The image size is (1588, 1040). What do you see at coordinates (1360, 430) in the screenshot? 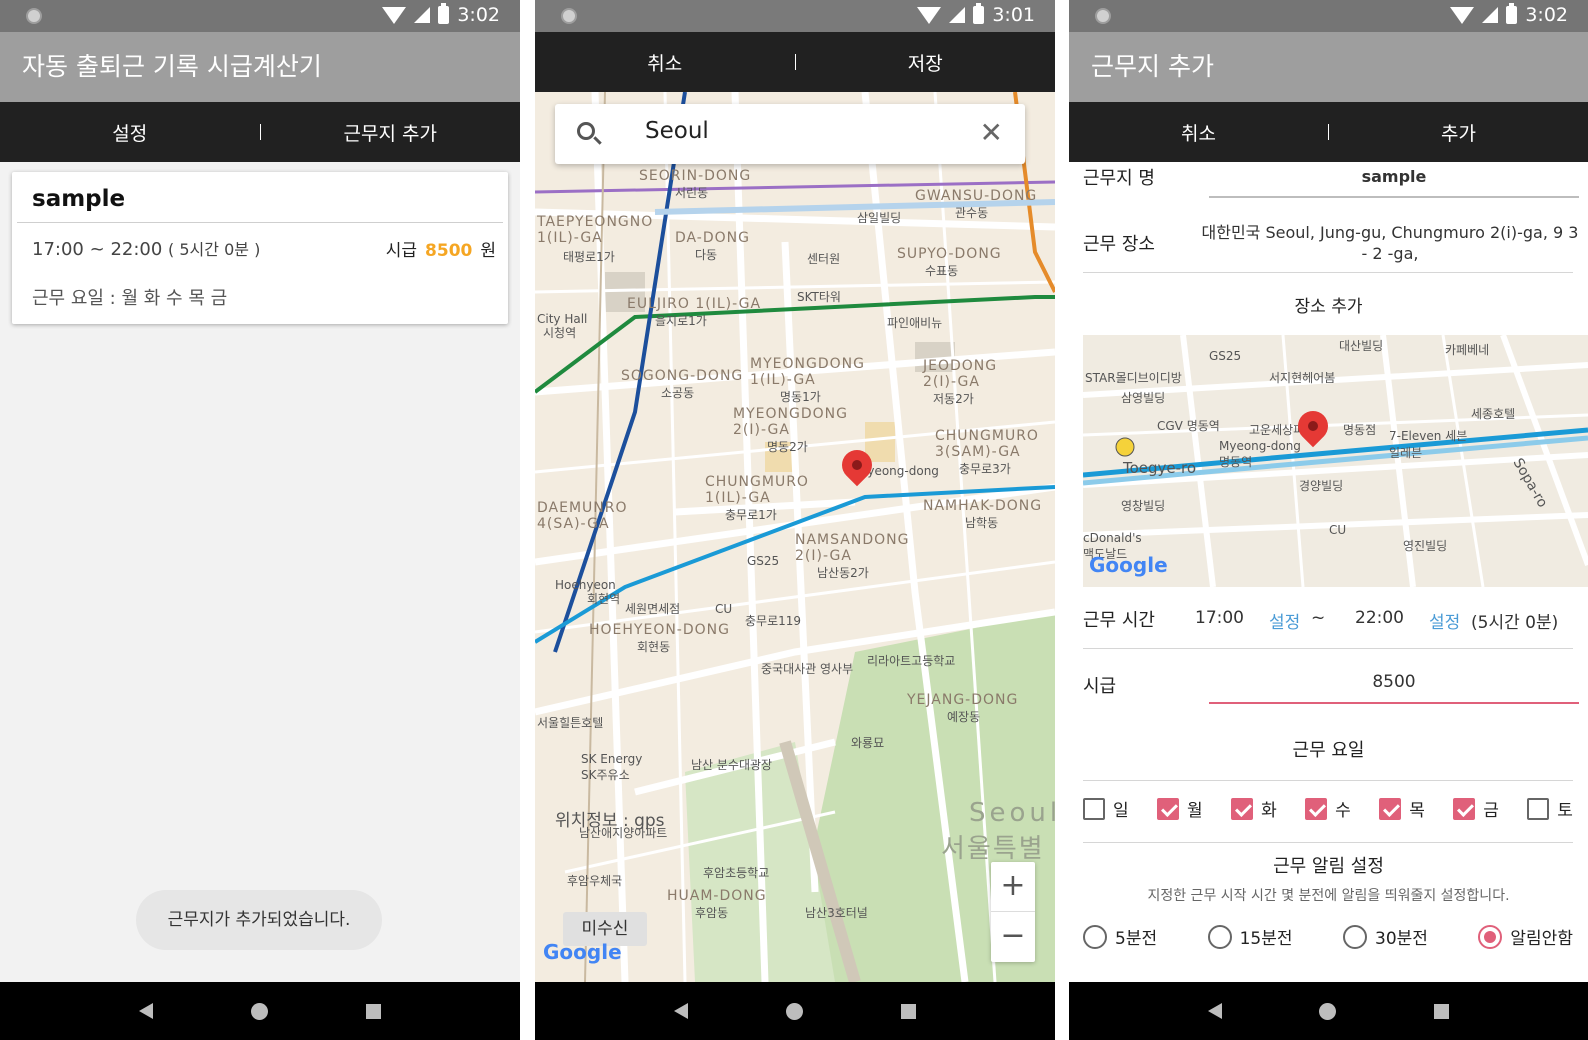
I see `mini-label-myeongdong: 명동점` at bounding box center [1360, 430].